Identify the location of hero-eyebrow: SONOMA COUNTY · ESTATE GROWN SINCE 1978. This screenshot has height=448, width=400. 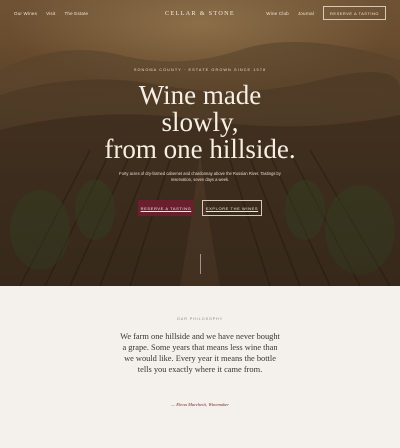
(200, 70).